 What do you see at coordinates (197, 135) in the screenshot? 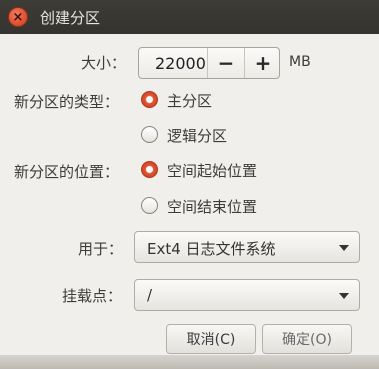
I see `radio-logical-label: 逻辑分区` at bounding box center [197, 135].